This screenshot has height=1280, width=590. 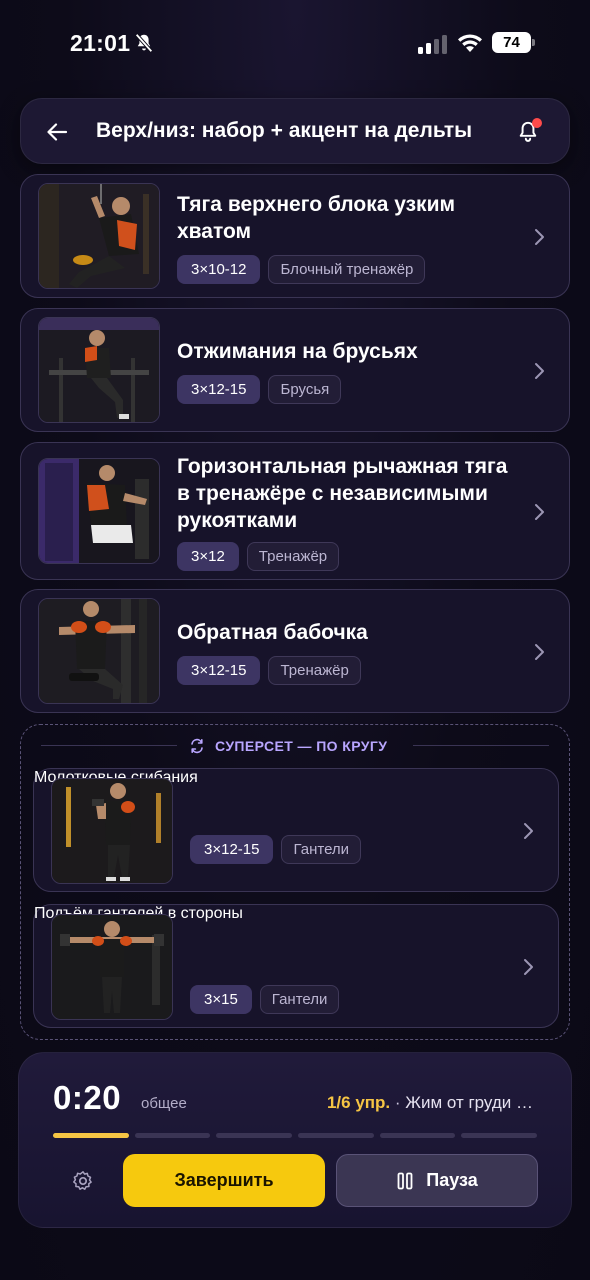 What do you see at coordinates (295, 45) in the screenshot?
I see `status-bar: 21:01 74` at bounding box center [295, 45].